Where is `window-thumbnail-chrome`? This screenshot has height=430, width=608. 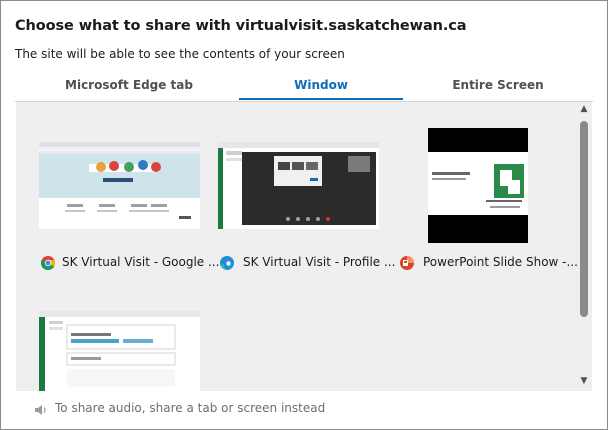
window-thumbnail-chrome is located at coordinates (119, 185).